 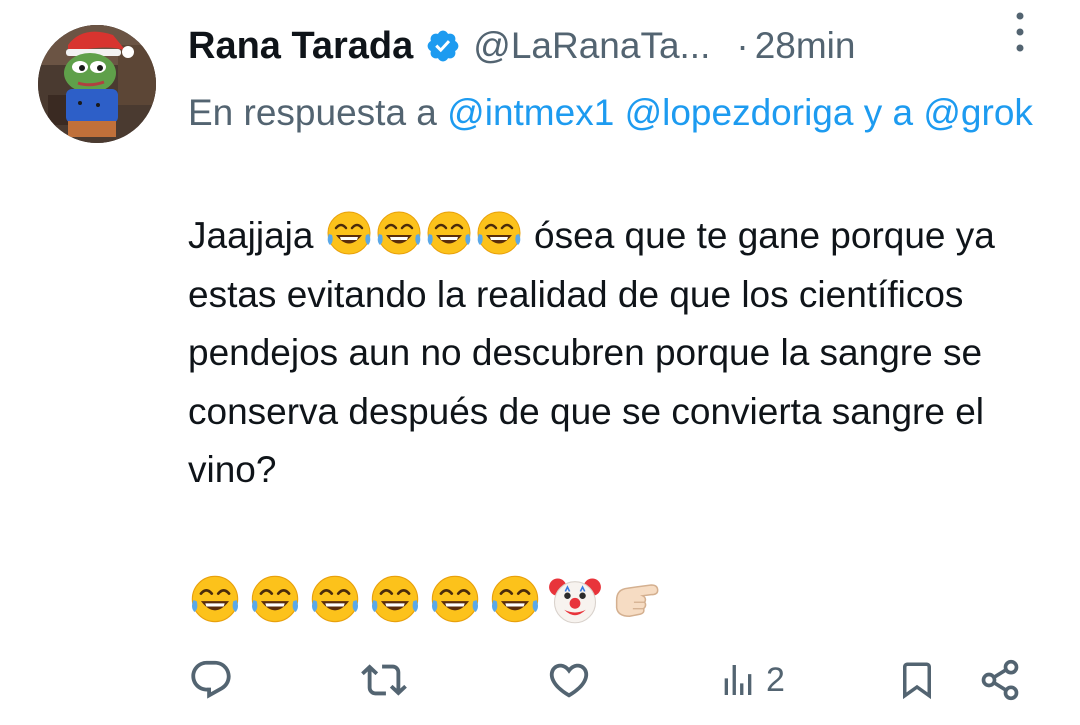 I want to click on clown-emoji-icon, so click(x=575, y=599).